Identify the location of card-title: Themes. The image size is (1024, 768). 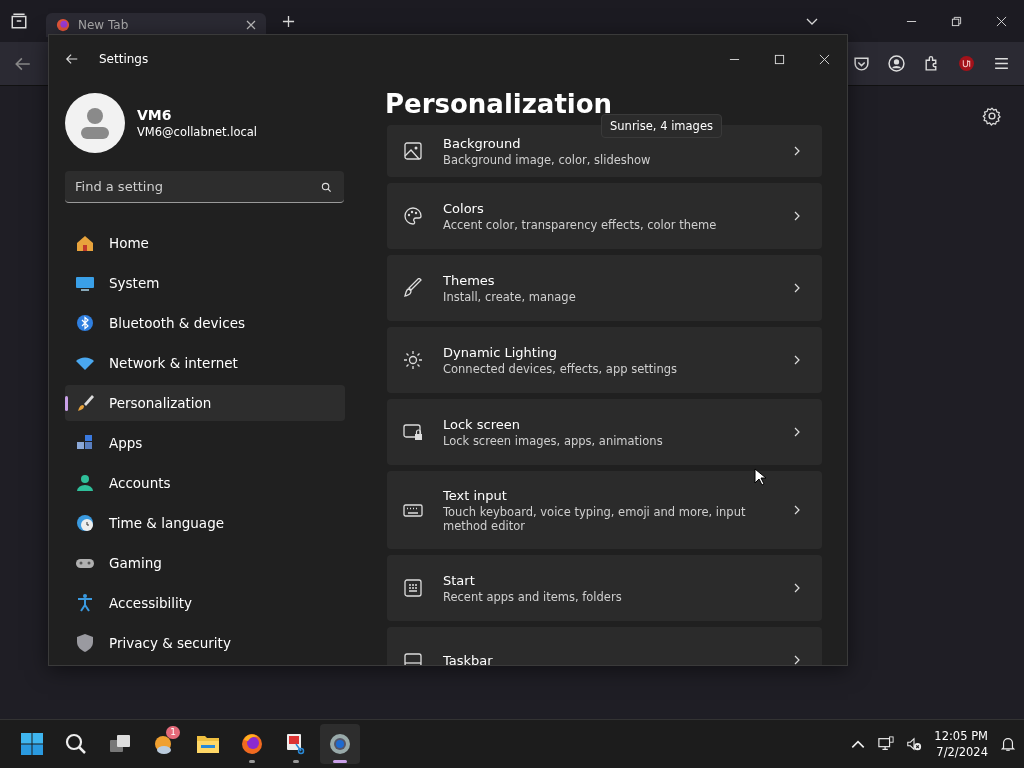
(469, 280).